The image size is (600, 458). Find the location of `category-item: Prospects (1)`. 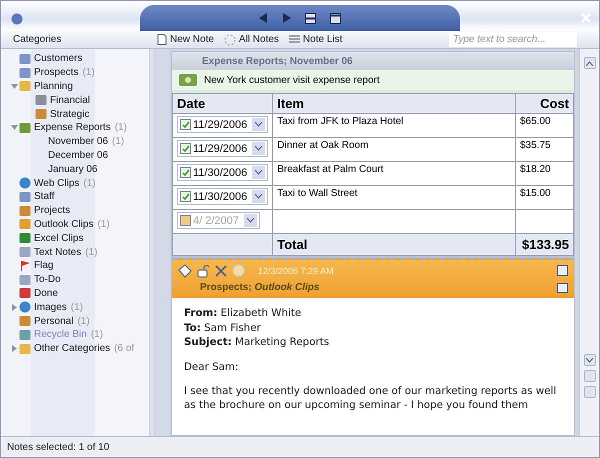

category-item: Prospects (1) is located at coordinates (75, 73).